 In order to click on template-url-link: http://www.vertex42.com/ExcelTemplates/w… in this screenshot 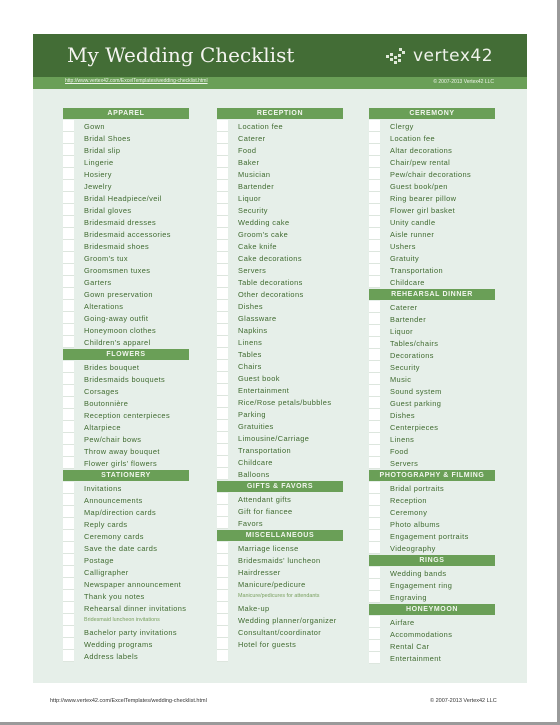, I will do `click(136, 81)`.